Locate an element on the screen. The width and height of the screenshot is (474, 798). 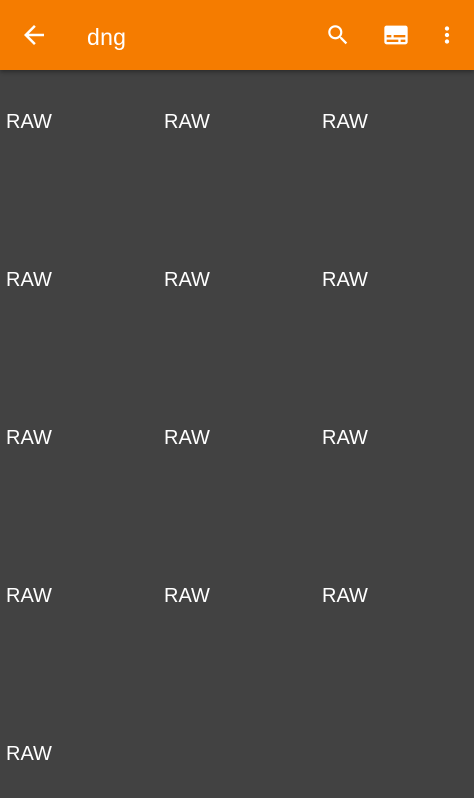
page-title: dng is located at coordinates (107, 37).